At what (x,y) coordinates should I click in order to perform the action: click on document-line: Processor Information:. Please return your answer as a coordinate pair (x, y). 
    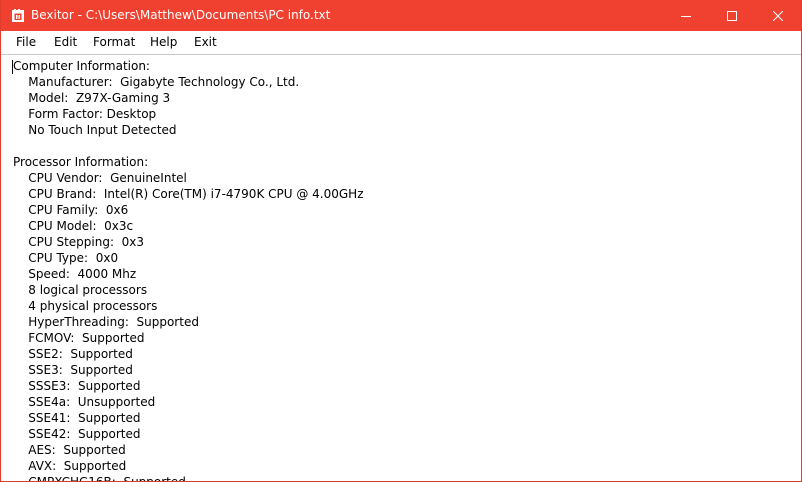
    Looking at the image, I should click on (81, 162).